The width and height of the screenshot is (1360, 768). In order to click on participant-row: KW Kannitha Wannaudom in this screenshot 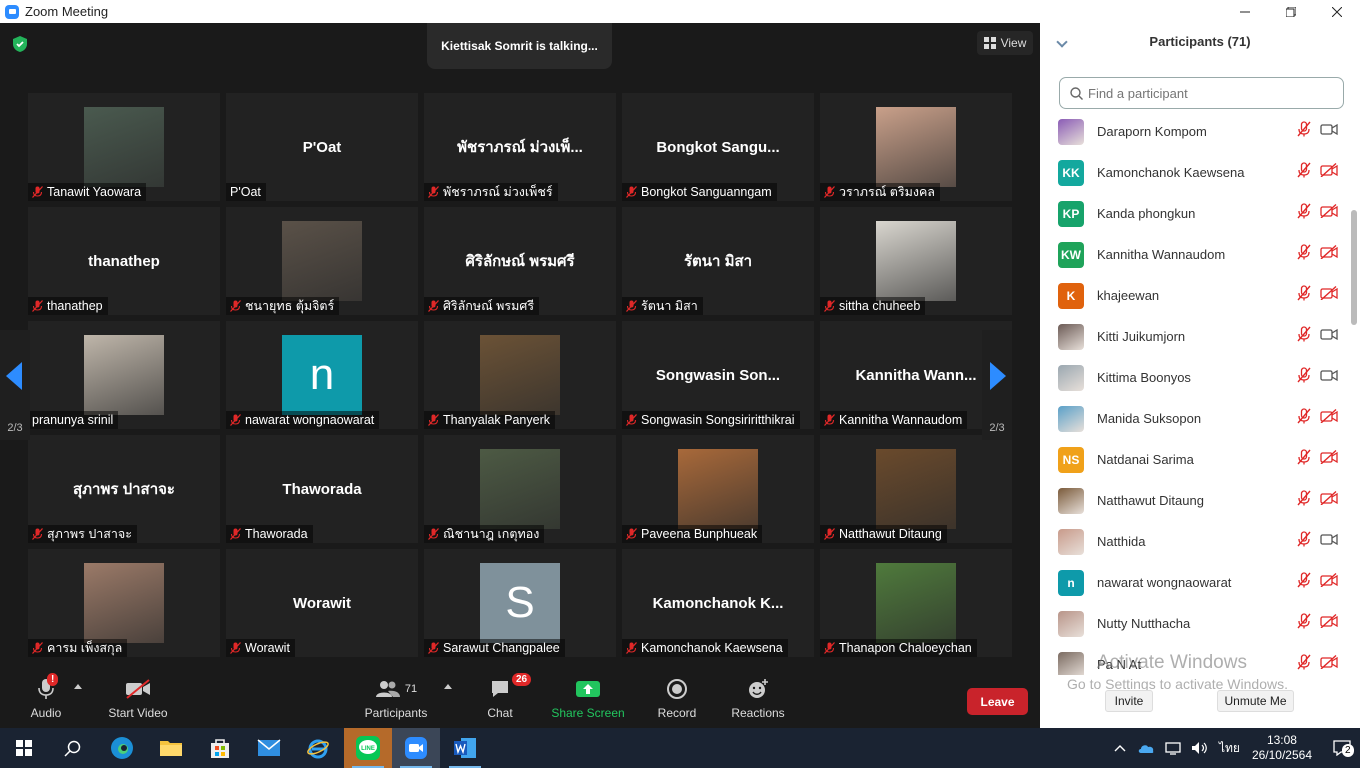, I will do `click(1195, 254)`.